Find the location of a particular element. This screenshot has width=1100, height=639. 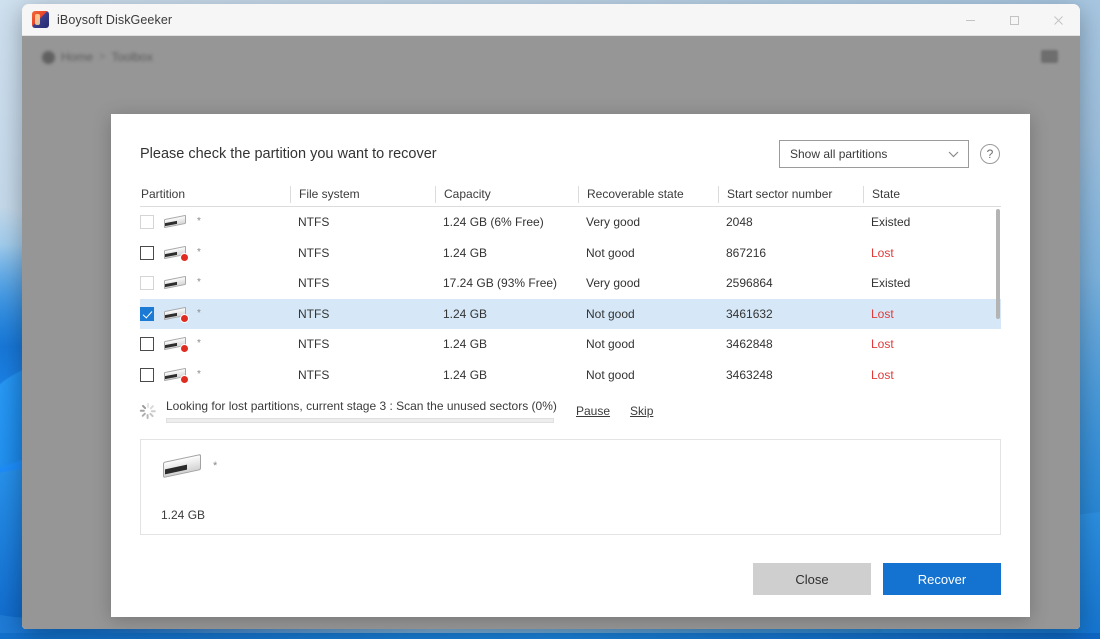

column-header-capacity: Capacity is located at coordinates (506, 194).